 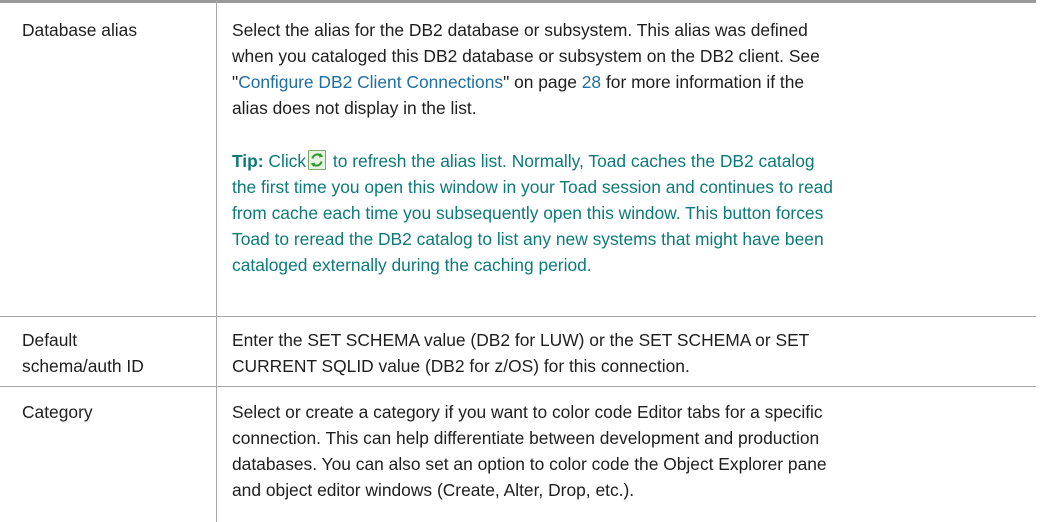 I want to click on table-top-border, so click(x=518, y=1).